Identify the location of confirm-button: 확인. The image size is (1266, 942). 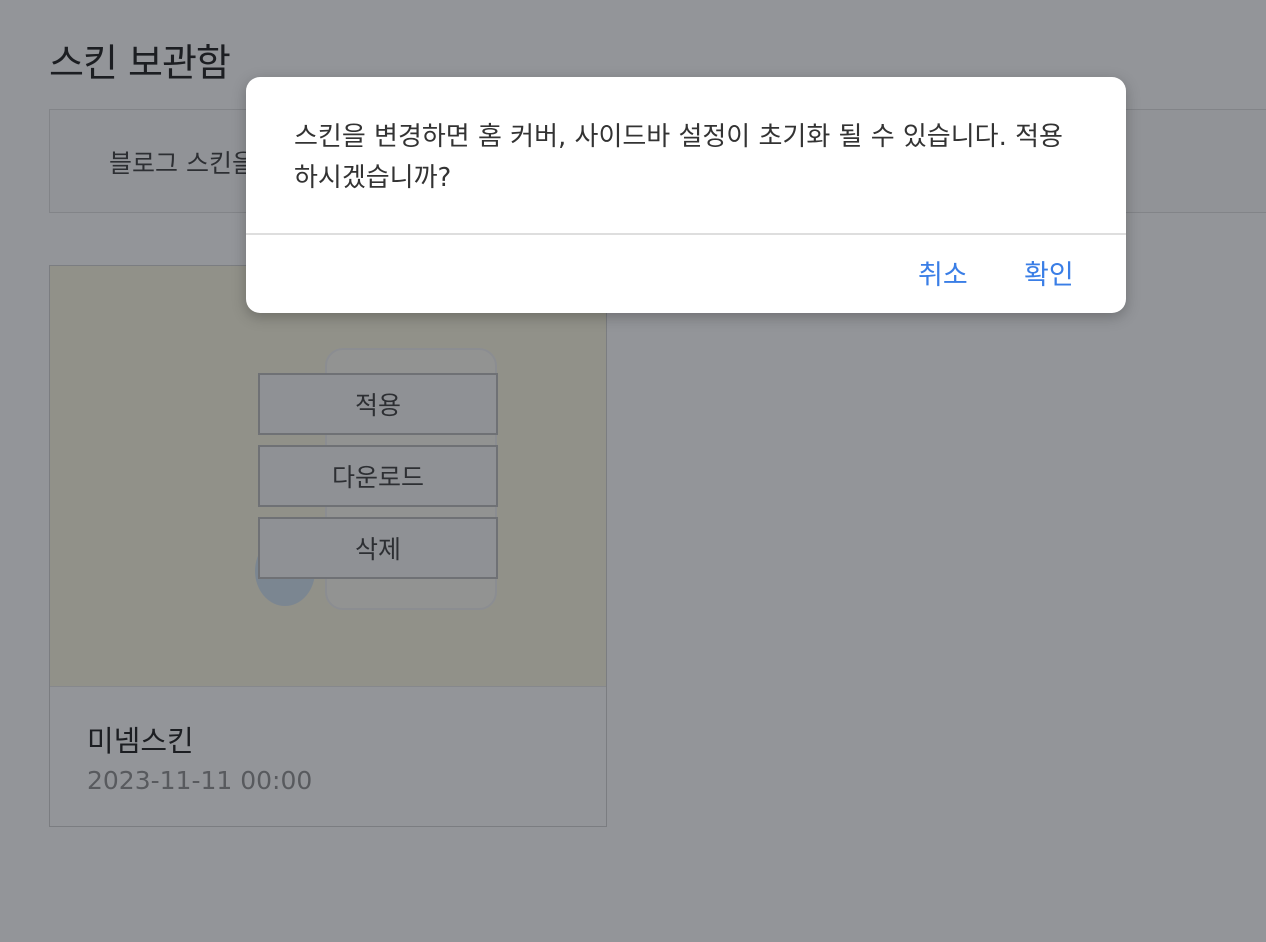
(1049, 272).